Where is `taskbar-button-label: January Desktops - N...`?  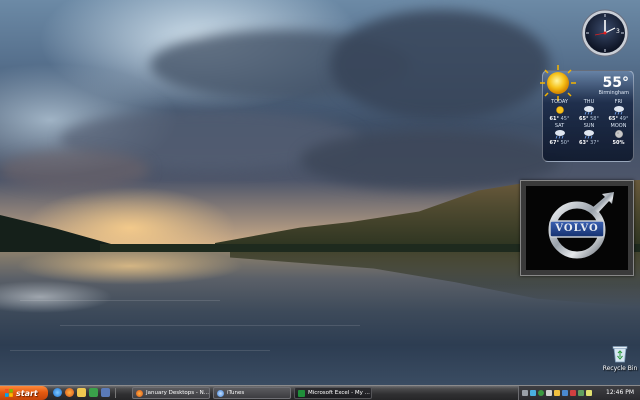 taskbar-button-label: January Desktops - N... is located at coordinates (177, 393).